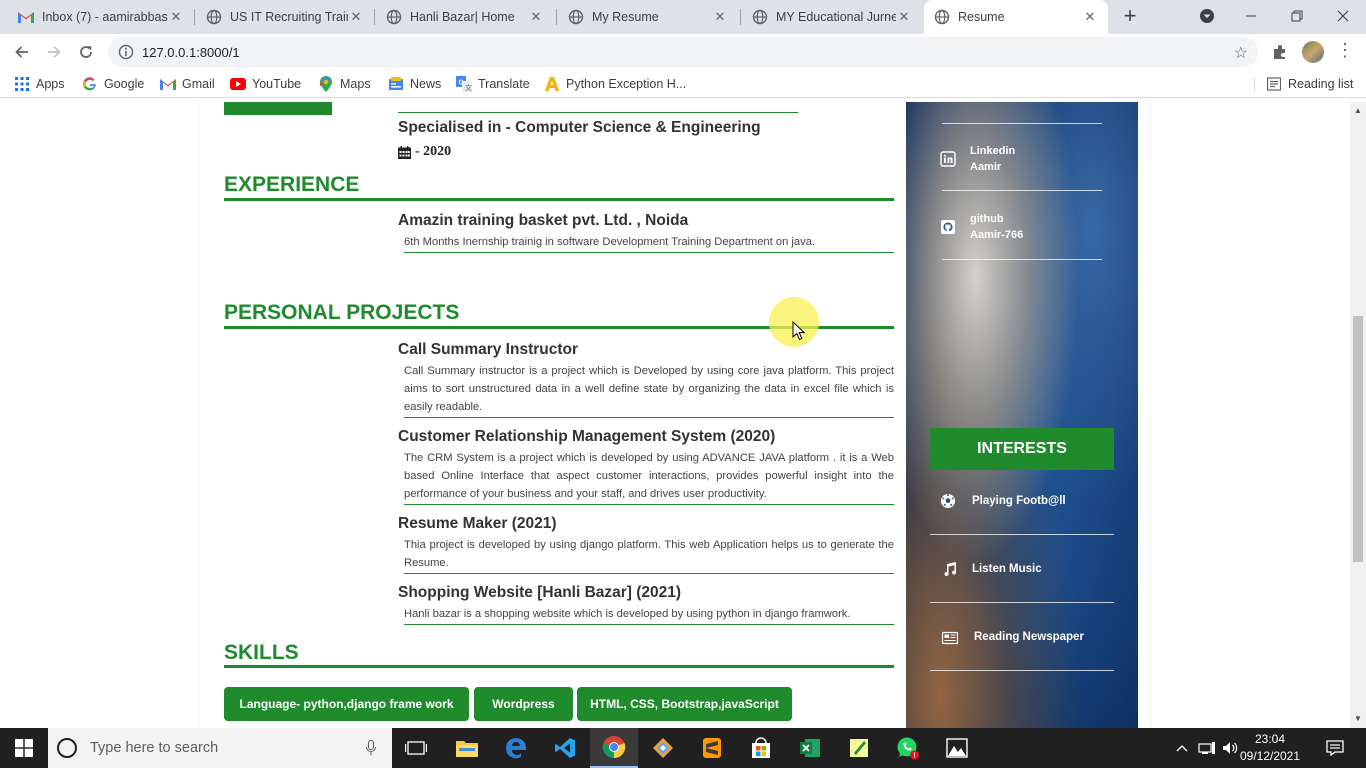 Image resolution: width=1366 pixels, height=768 pixels. Describe the element at coordinates (404, 152) in the screenshot. I see `calendar-icon` at that location.